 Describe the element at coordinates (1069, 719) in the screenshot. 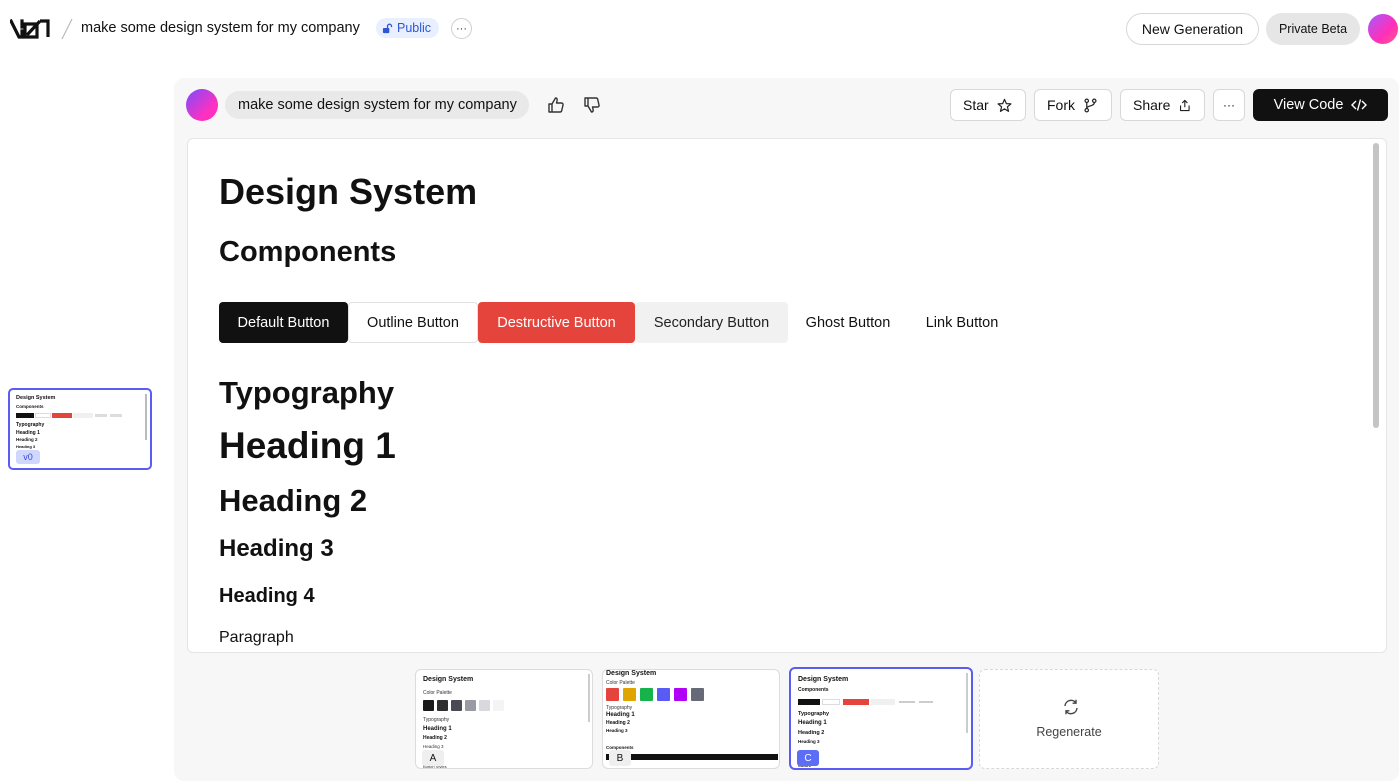

I see `regenerate-button: Regenerate` at that location.